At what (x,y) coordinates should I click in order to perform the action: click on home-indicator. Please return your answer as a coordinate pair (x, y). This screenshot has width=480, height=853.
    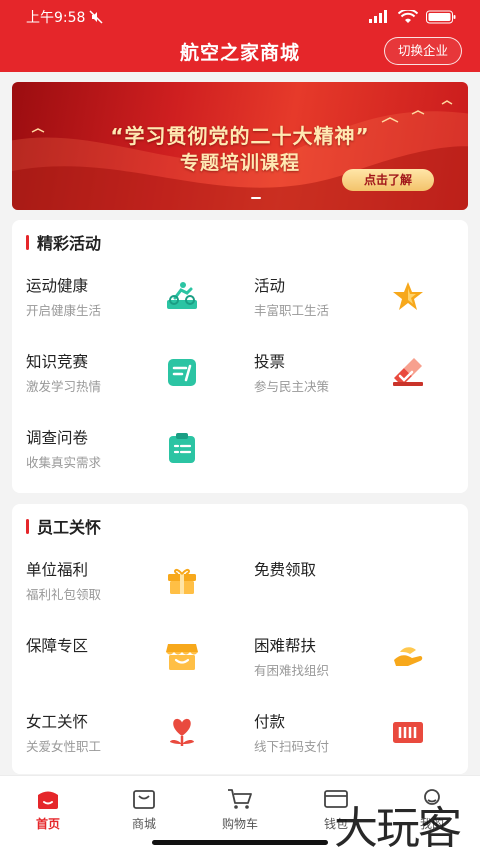
    Looking at the image, I should click on (240, 842).